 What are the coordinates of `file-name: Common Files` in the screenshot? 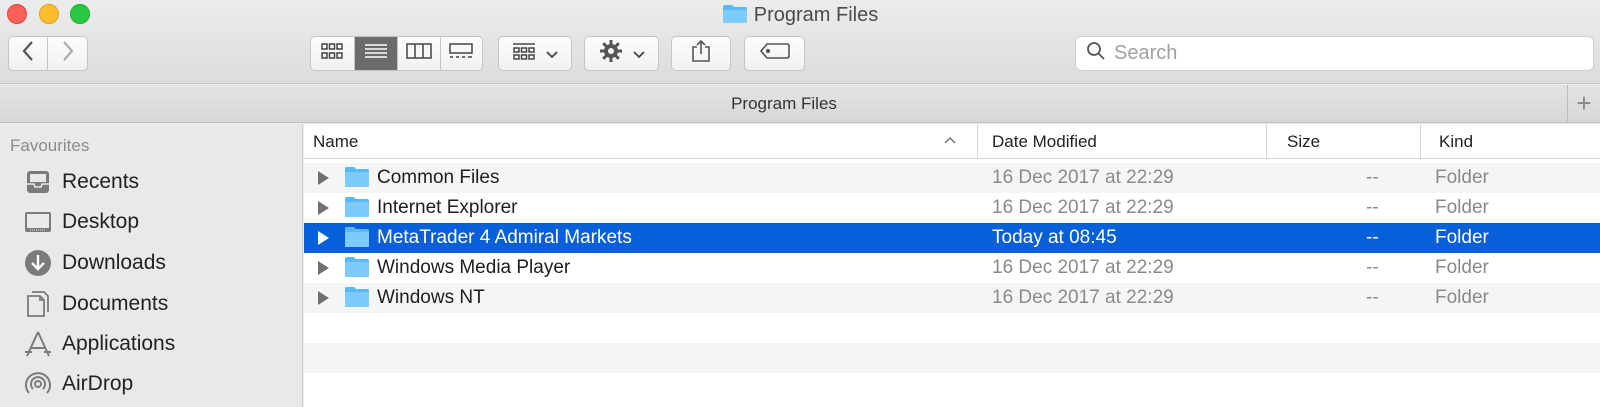 It's located at (438, 177).